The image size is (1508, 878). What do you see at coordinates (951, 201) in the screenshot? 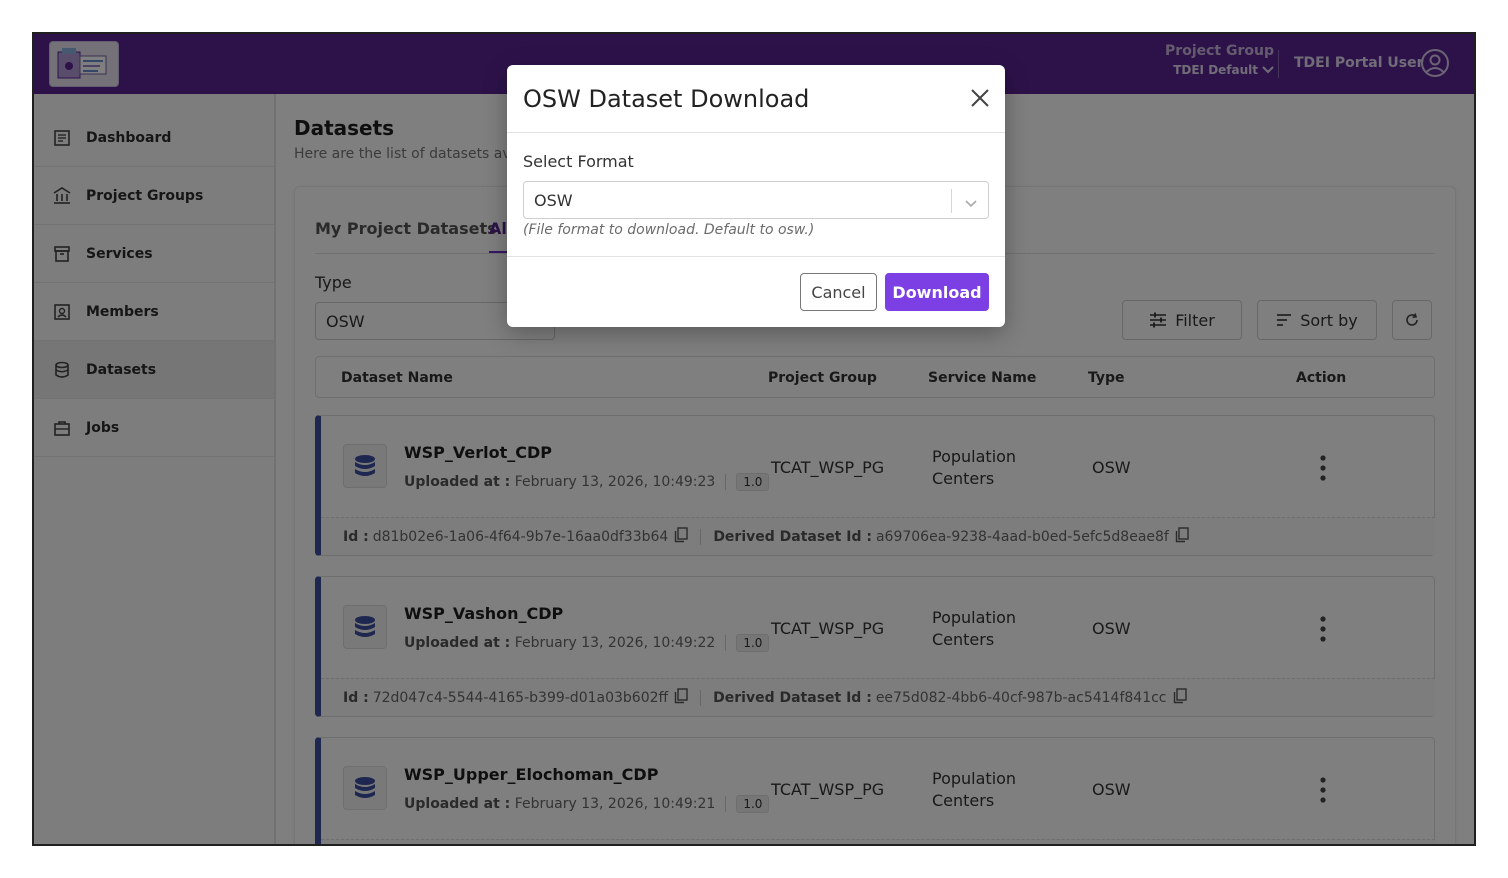
I see `select-divider` at bounding box center [951, 201].